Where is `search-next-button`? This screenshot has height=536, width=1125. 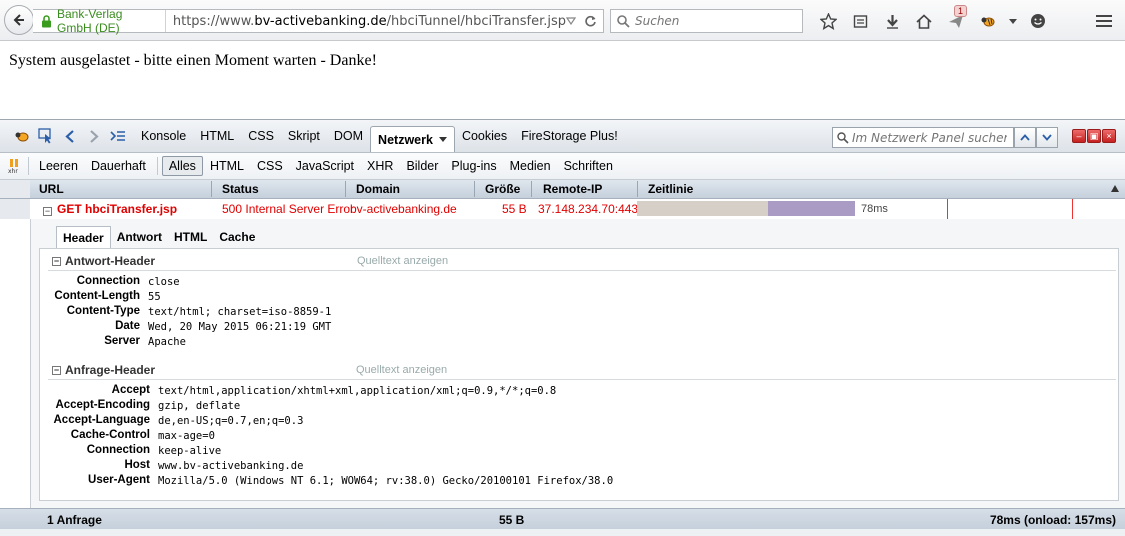
search-next-button is located at coordinates (1047, 137).